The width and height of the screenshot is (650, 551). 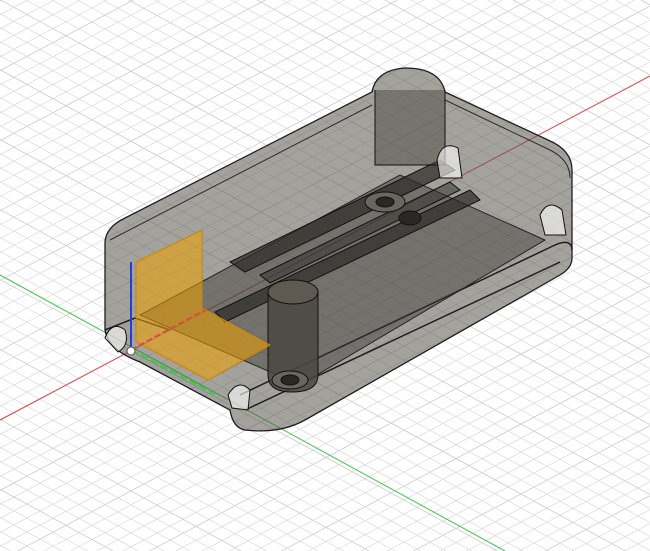 I want to click on origin-point, so click(x=131, y=351).